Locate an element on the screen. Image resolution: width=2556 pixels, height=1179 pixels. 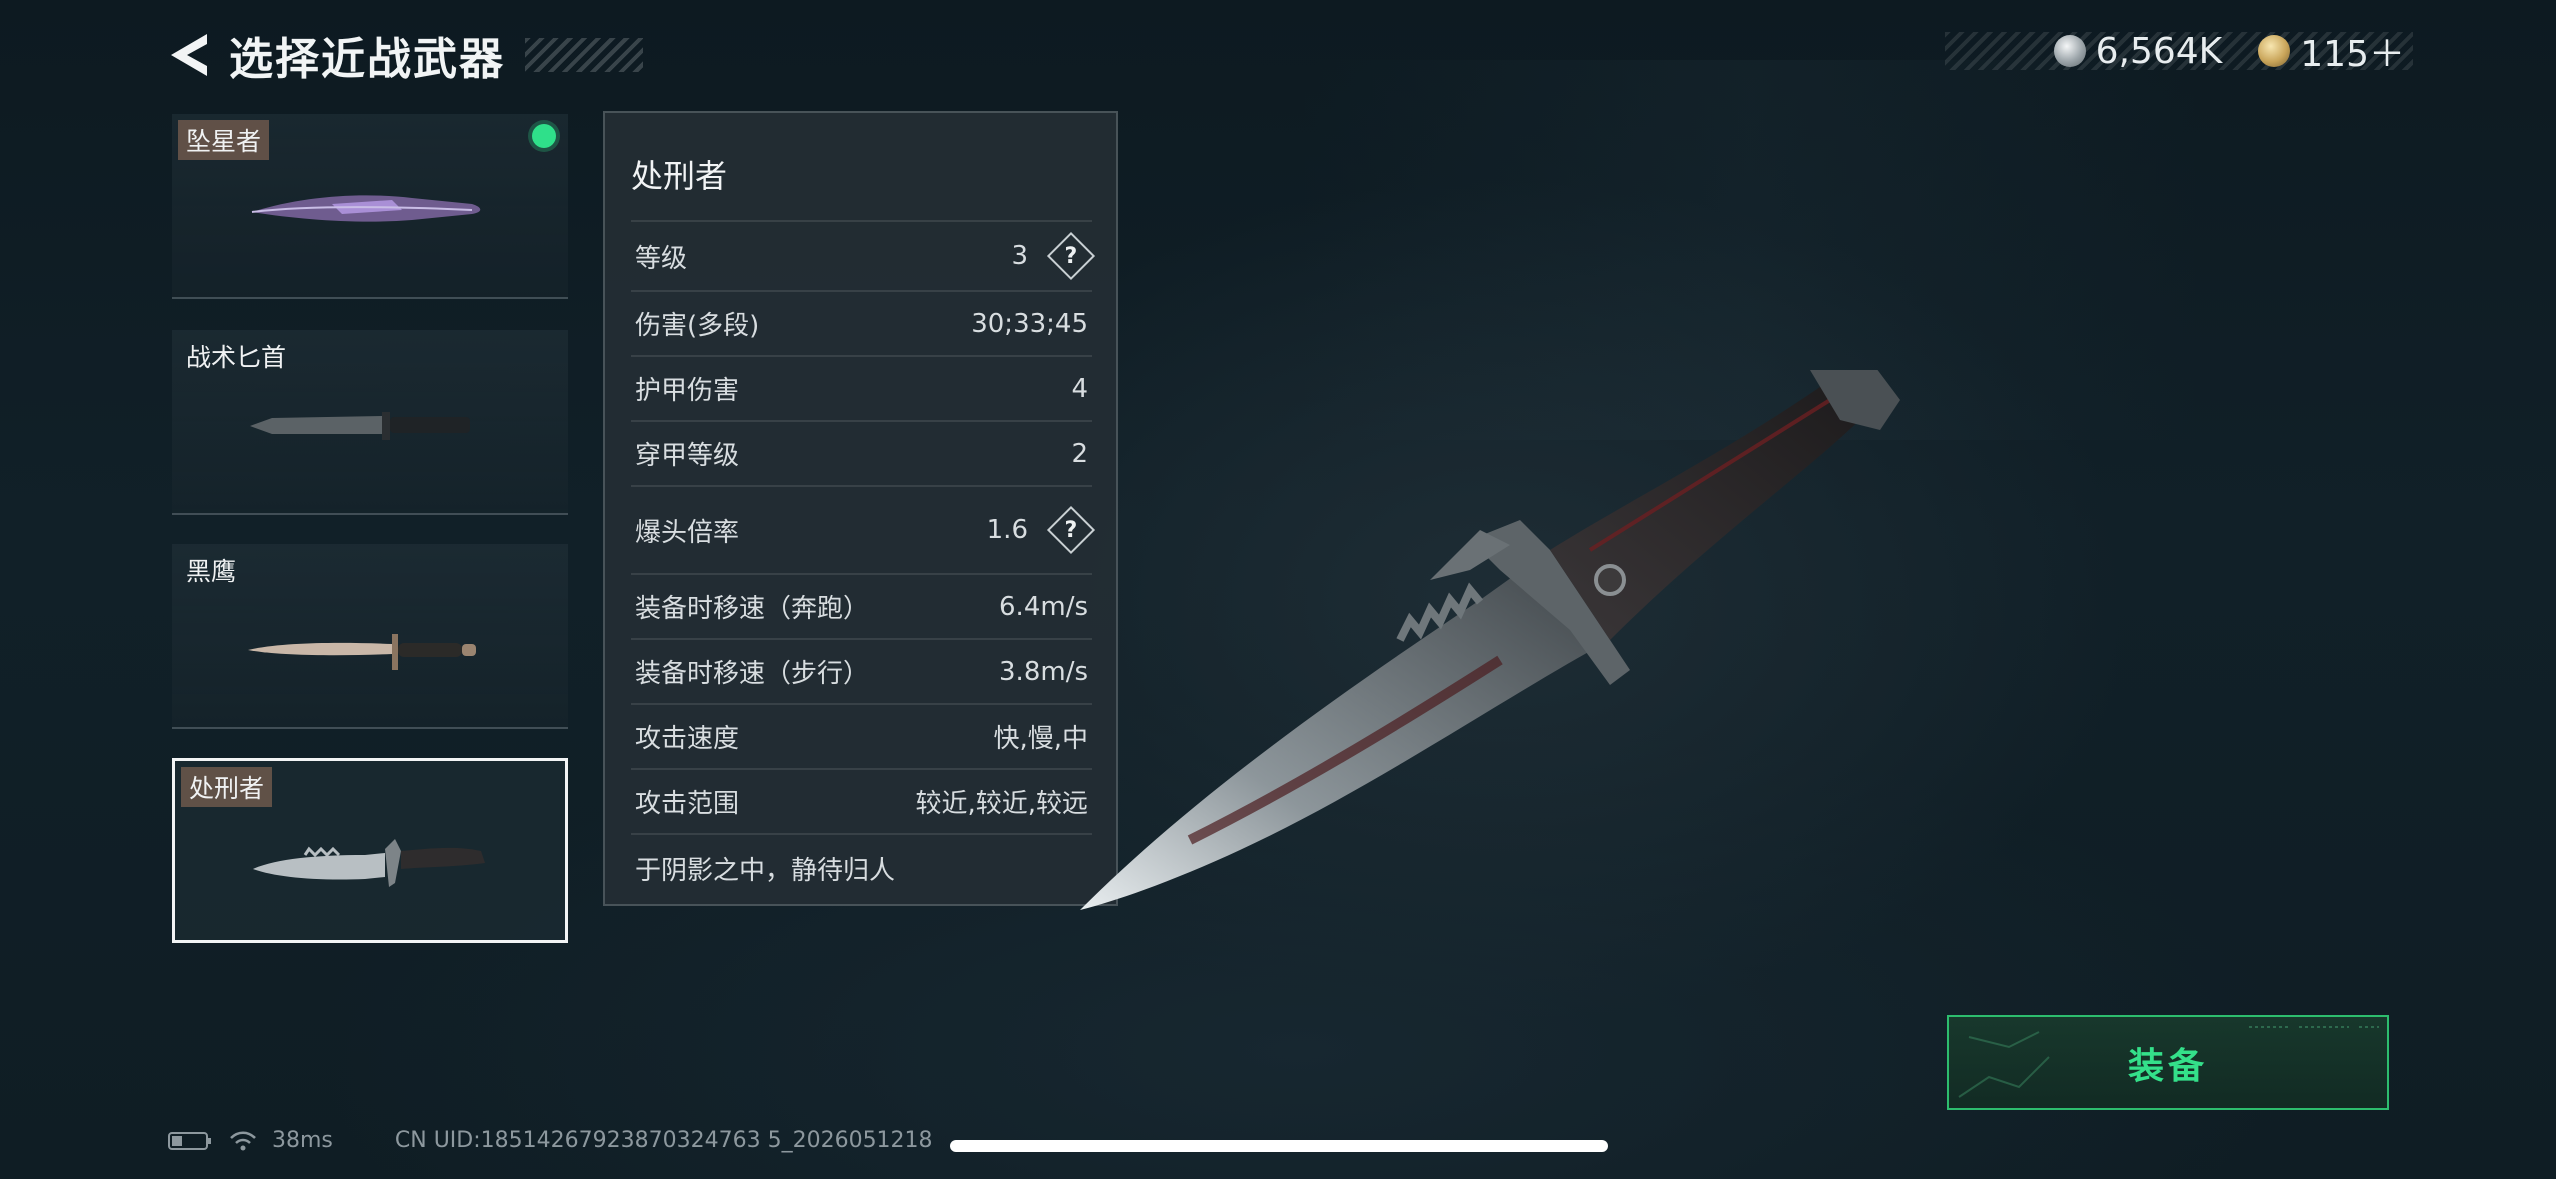
help-icon: ? is located at coordinates (1071, 256).